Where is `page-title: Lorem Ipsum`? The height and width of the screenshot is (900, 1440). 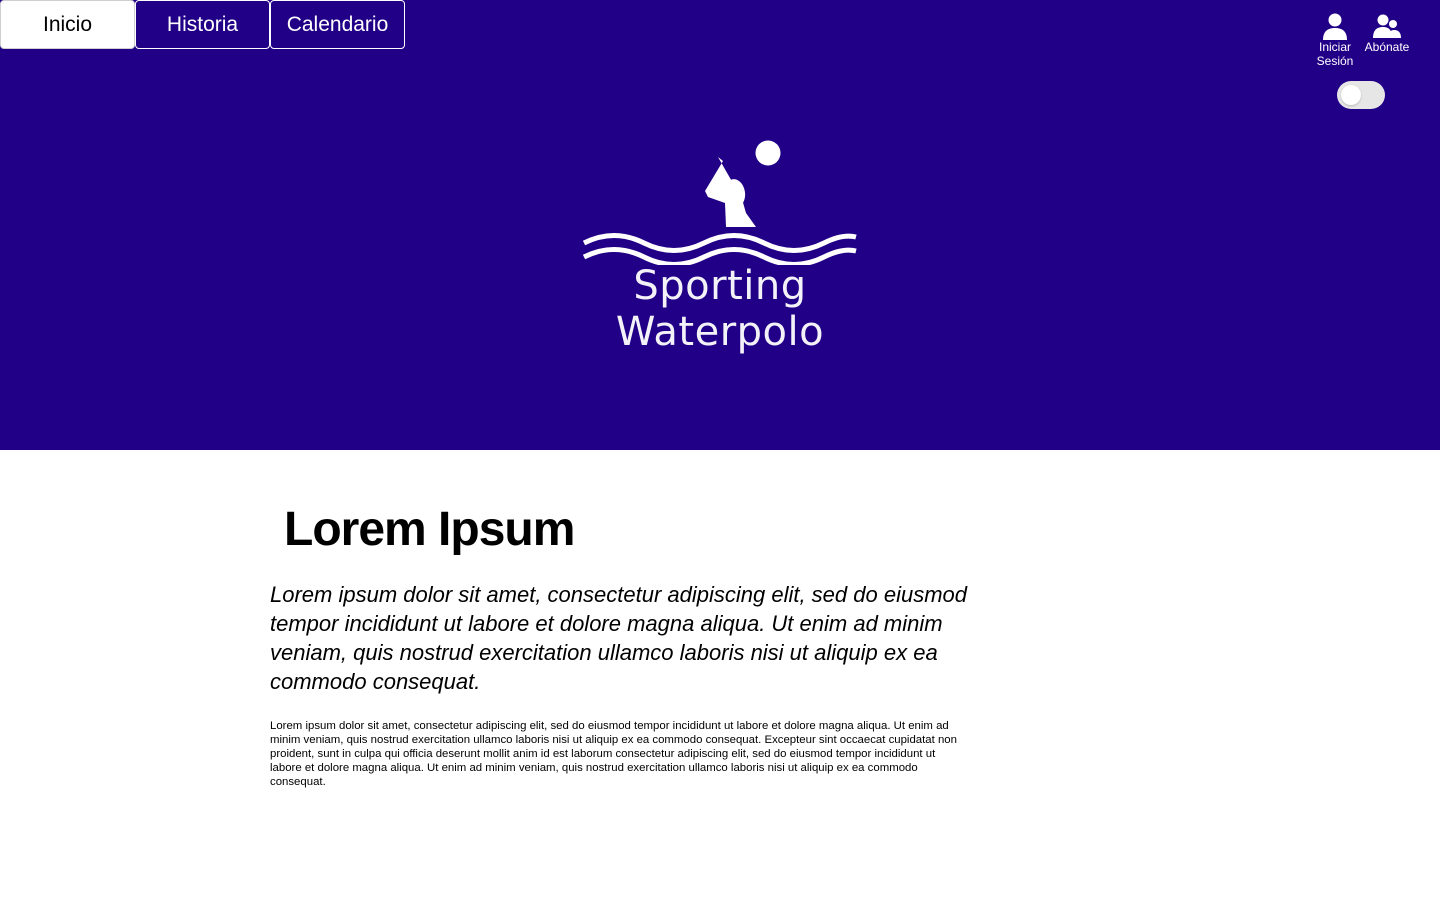
page-title: Lorem Ipsum is located at coordinates (429, 529).